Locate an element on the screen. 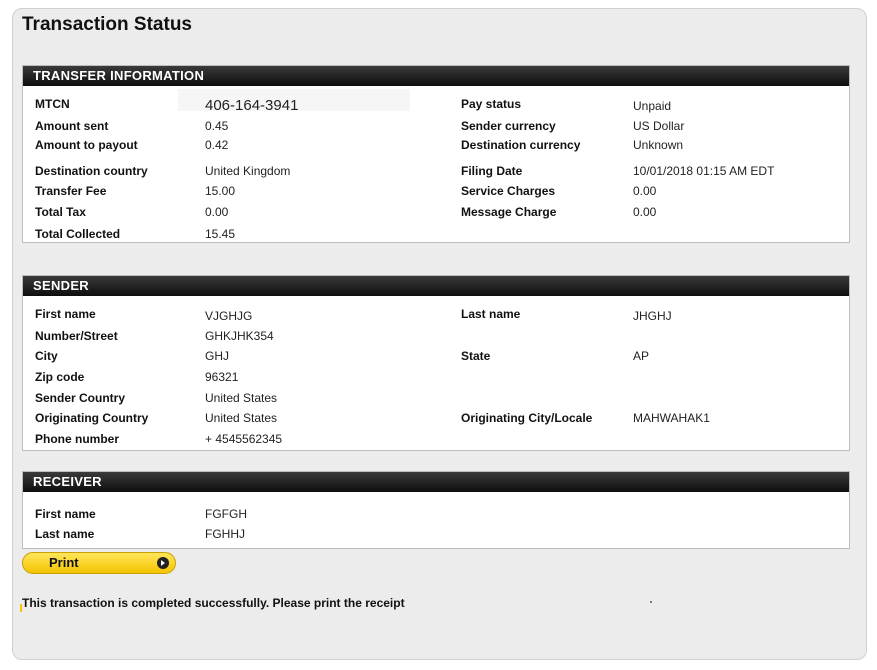 The height and width of the screenshot is (670, 877). pay-status-value: Unpaid is located at coordinates (652, 106).